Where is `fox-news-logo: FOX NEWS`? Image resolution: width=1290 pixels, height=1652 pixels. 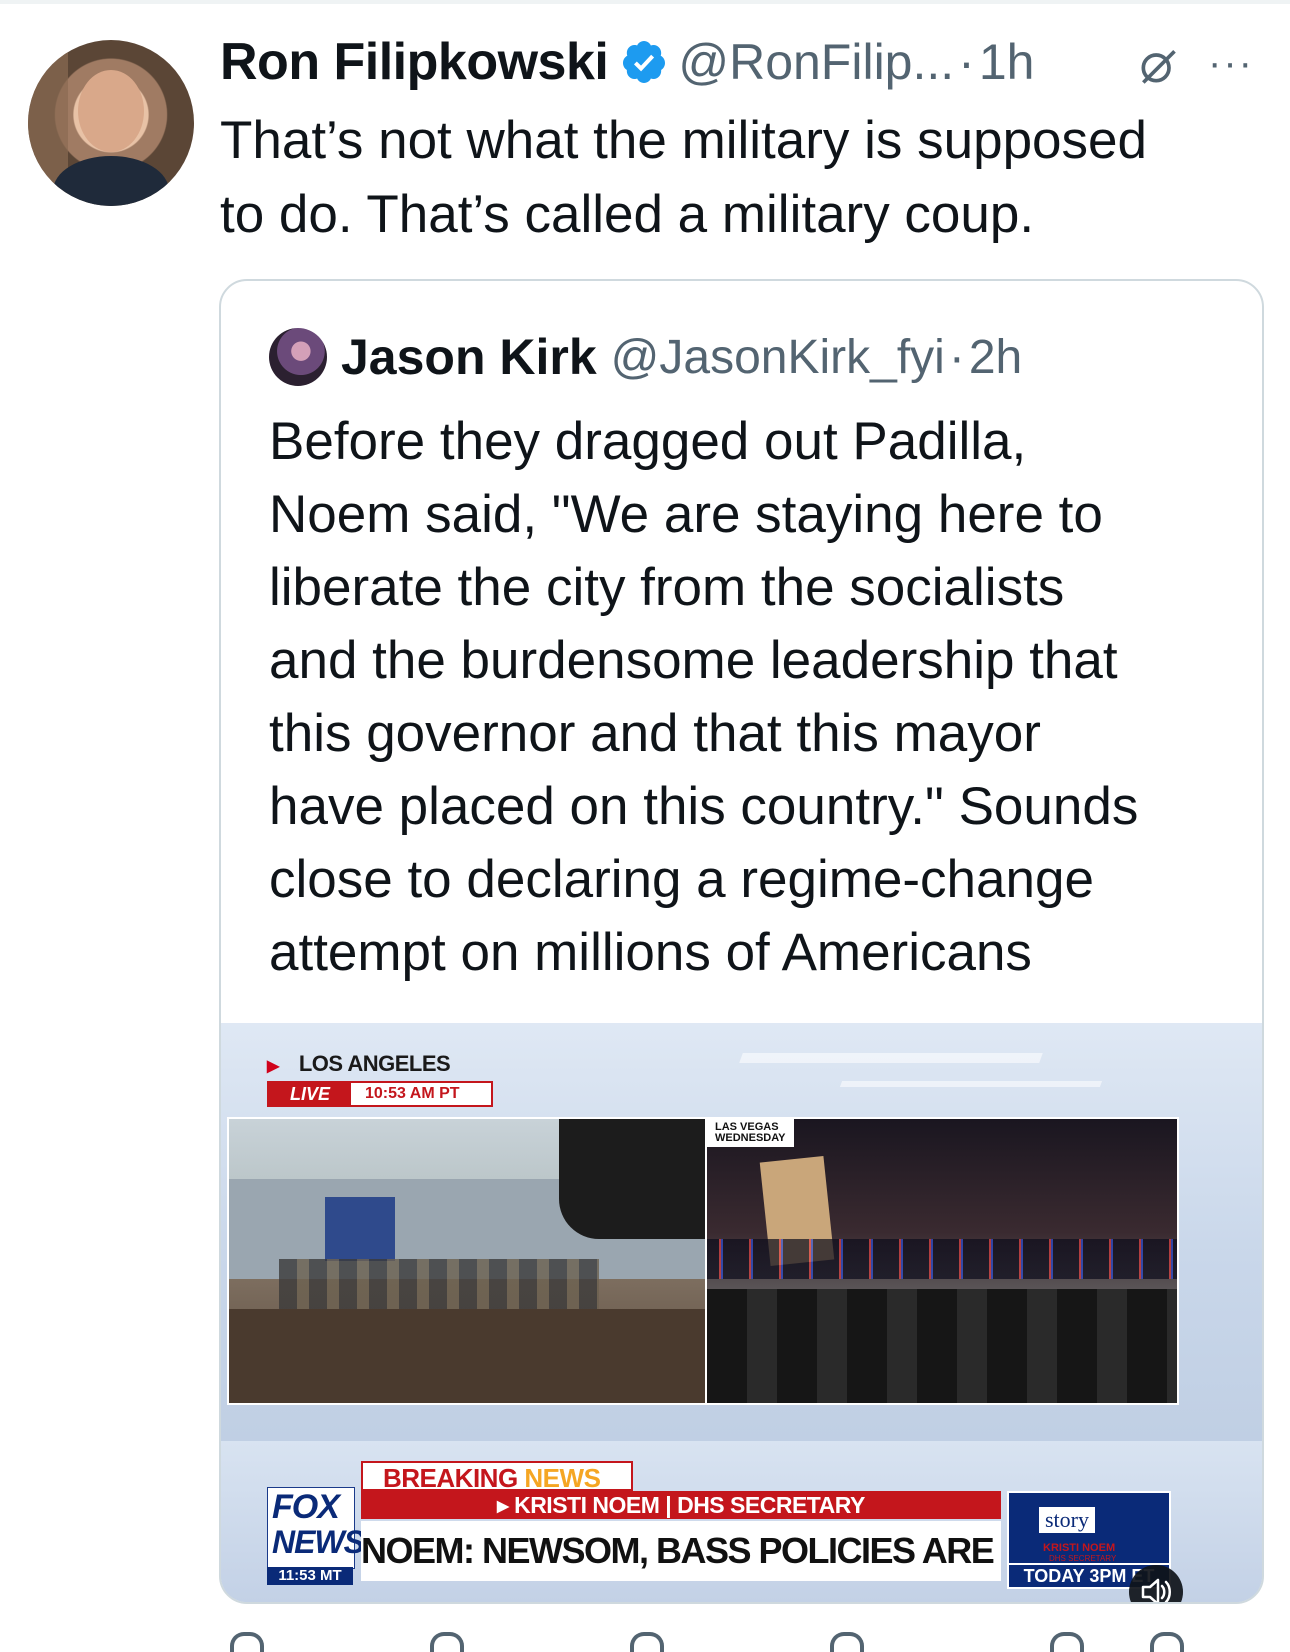
fox-news-logo: FOX NEWS is located at coordinates (316, 1528).